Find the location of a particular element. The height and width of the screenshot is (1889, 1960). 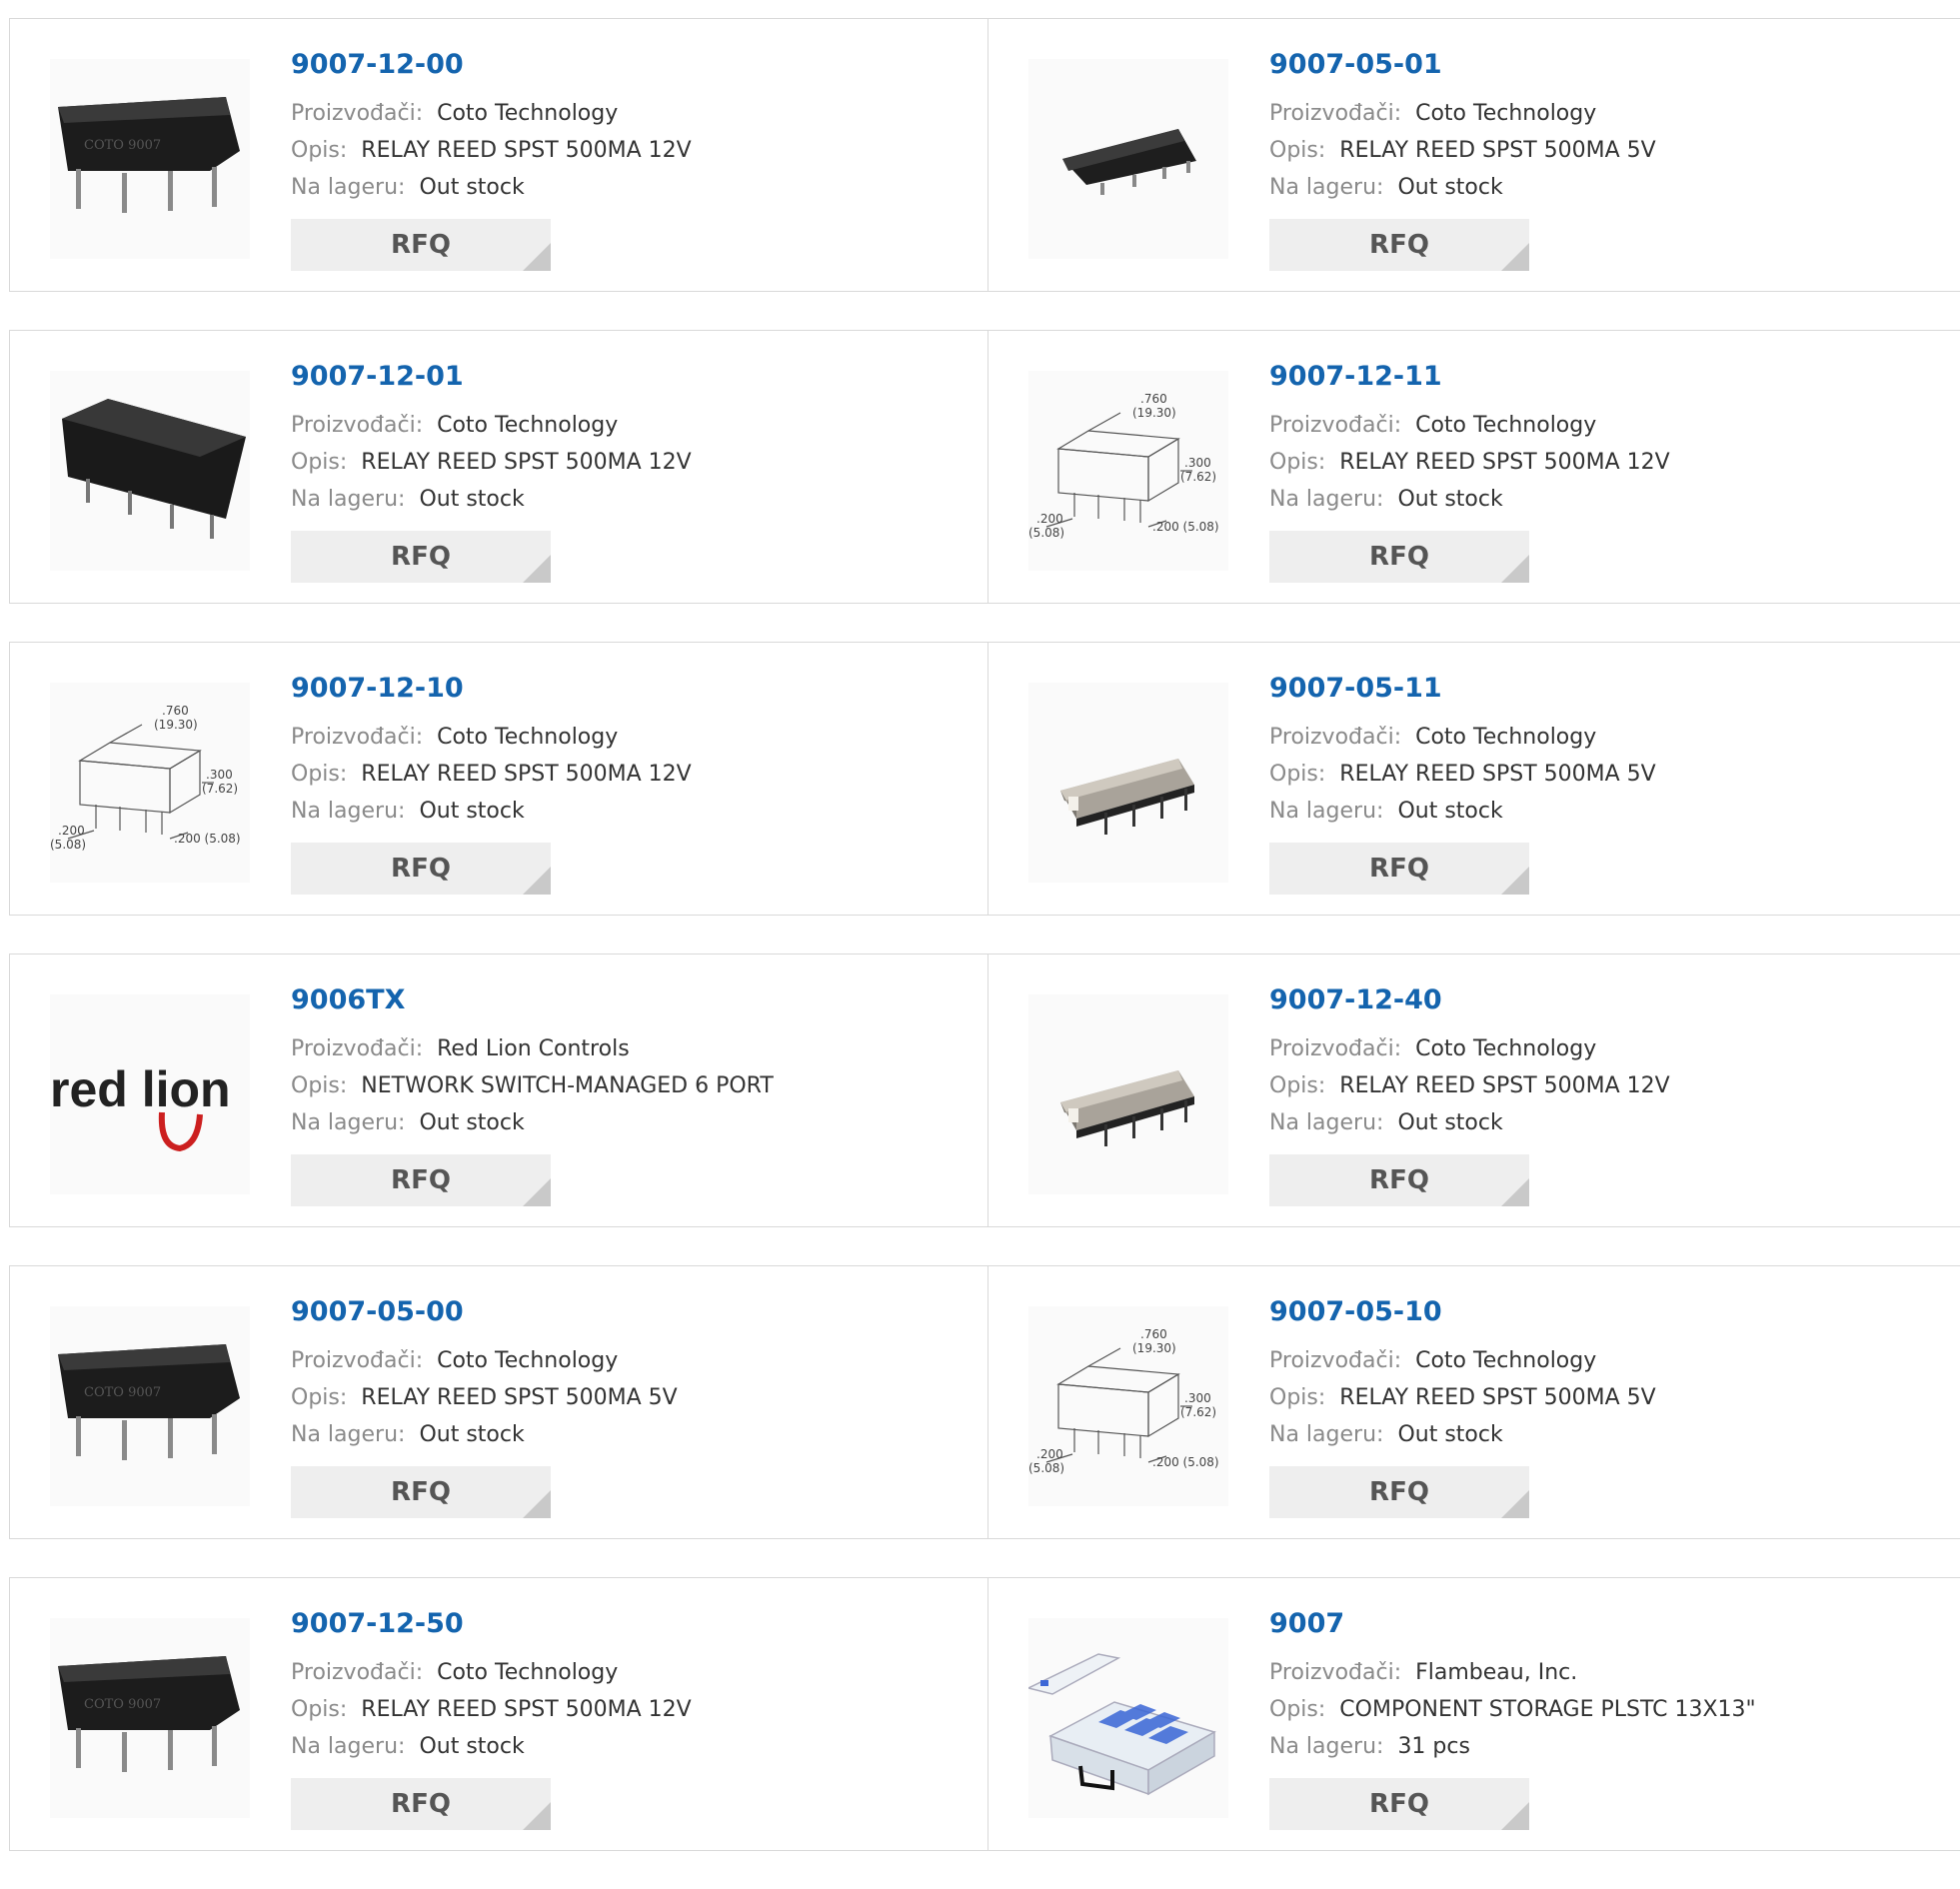

product-image: red lion is located at coordinates (150, 1094).